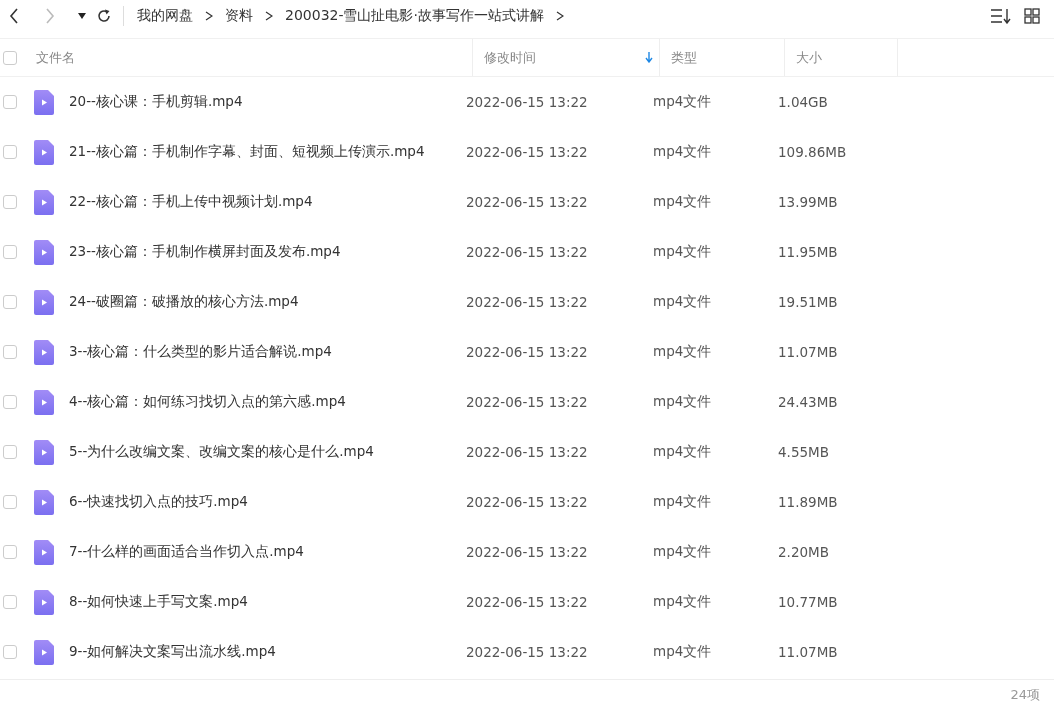 The image size is (1054, 710). I want to click on forward-icon, so click(50, 16).